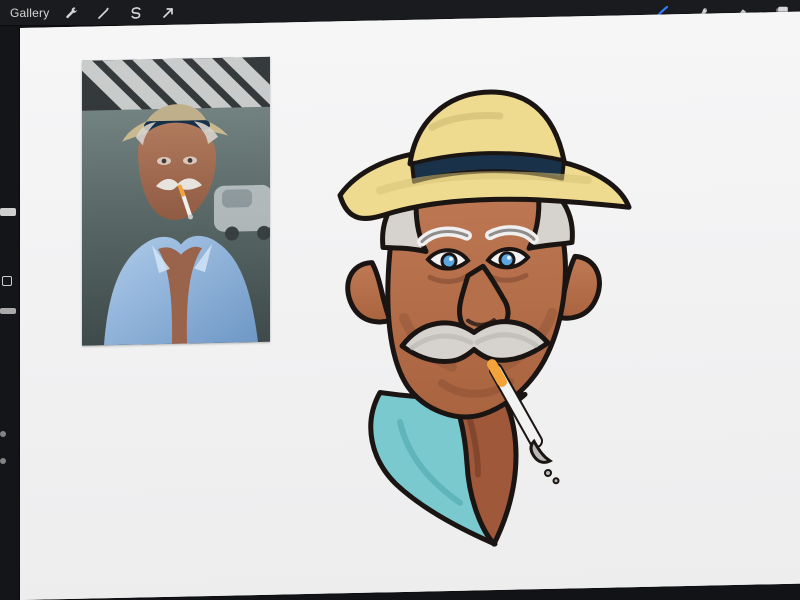 The image size is (800, 600). I want to click on undo-icon, so click(3, 434).